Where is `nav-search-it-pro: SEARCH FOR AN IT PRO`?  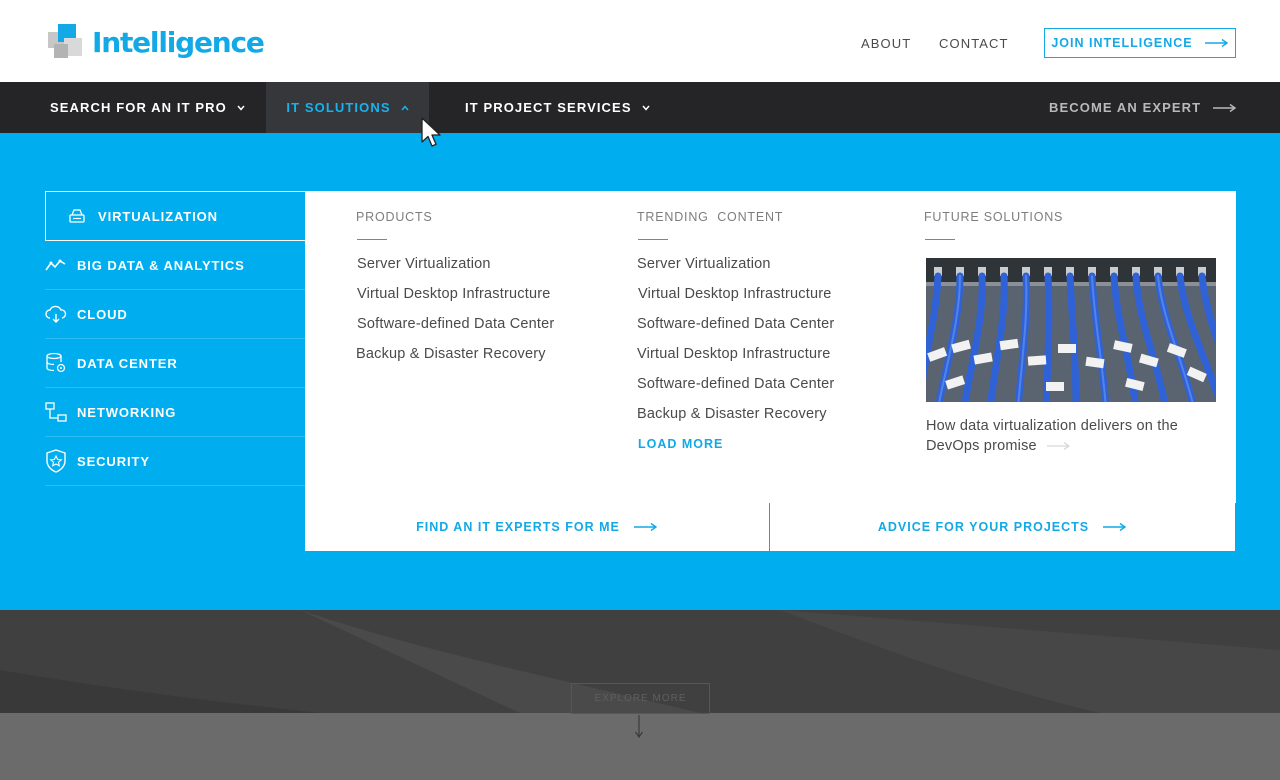 nav-search-it-pro: SEARCH FOR AN IT PRO is located at coordinates (147, 107).